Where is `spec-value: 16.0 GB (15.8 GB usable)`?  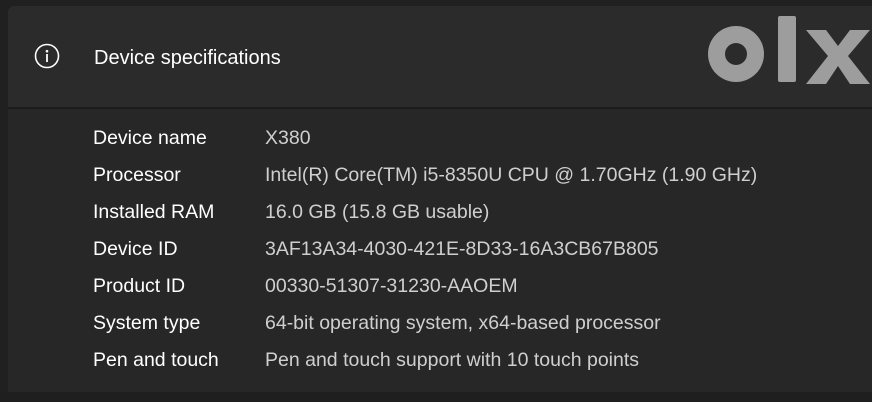
spec-value: 16.0 GB (15.8 GB usable) is located at coordinates (377, 211).